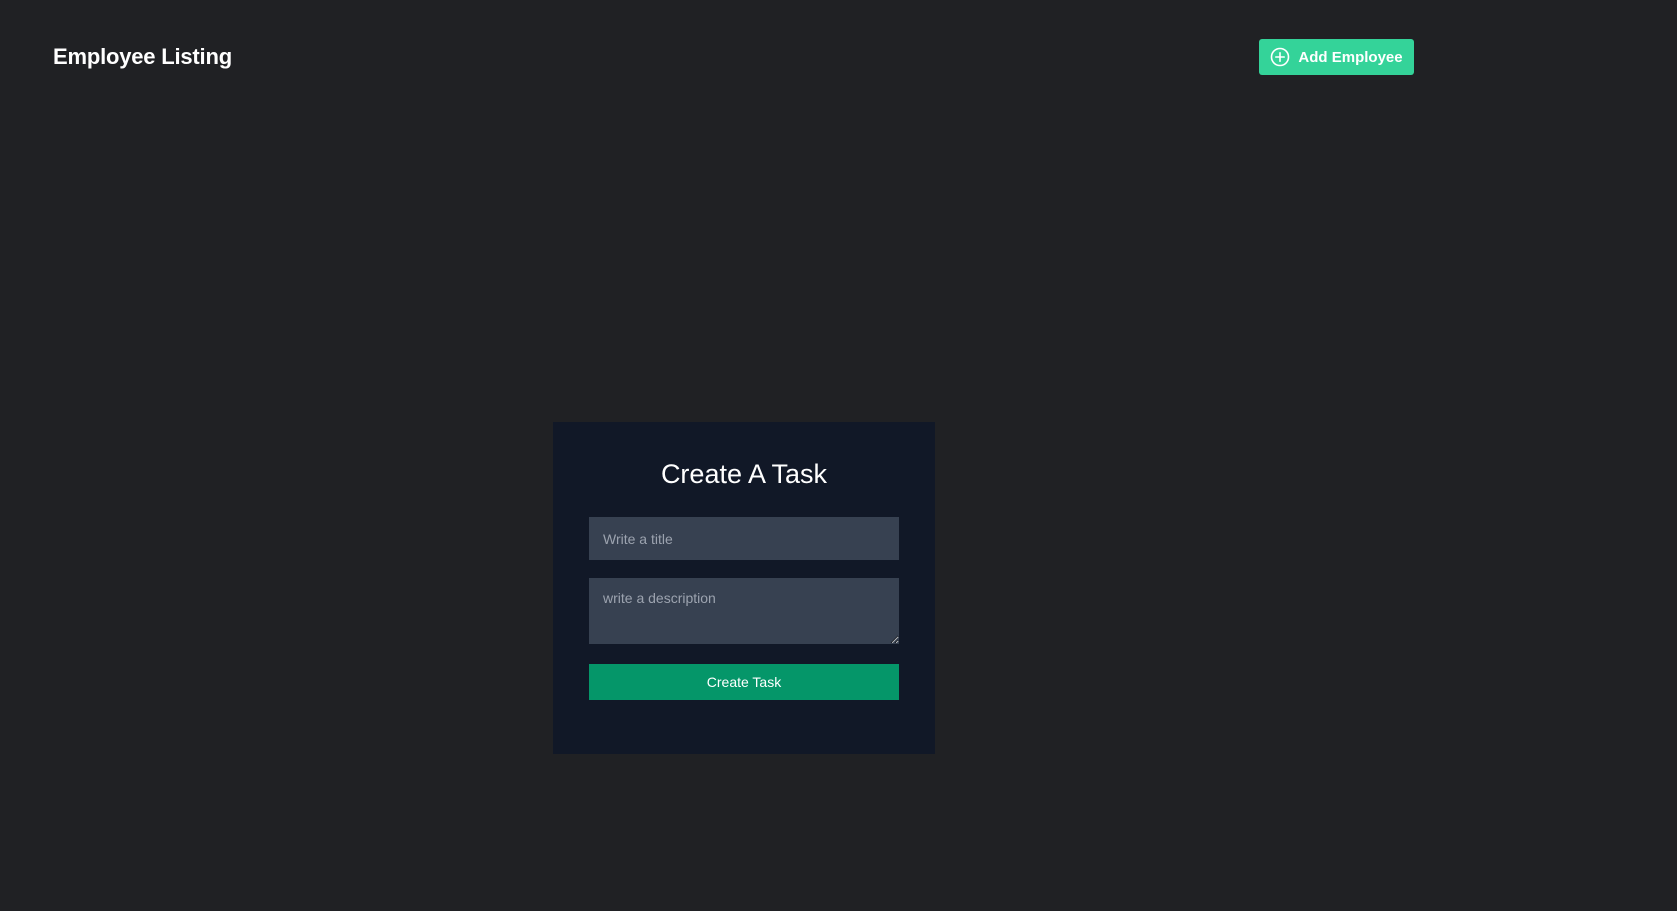 This screenshot has width=1677, height=911. What do you see at coordinates (744, 538) in the screenshot?
I see `task-title-input` at bounding box center [744, 538].